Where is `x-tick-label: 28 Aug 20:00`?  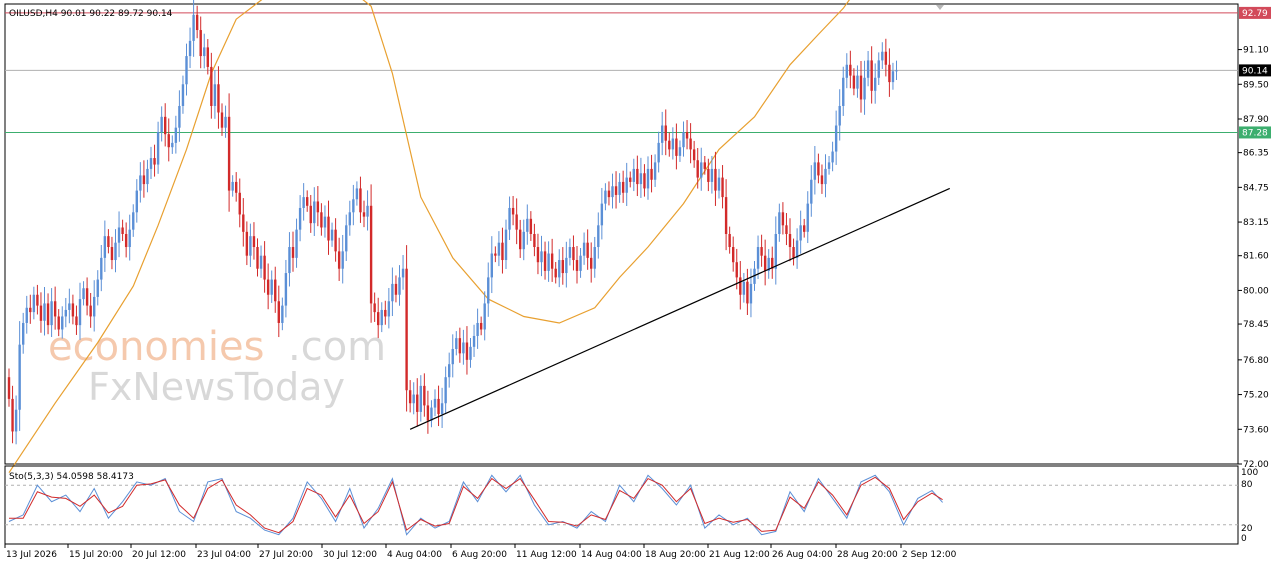 x-tick-label: 28 Aug 20:00 is located at coordinates (867, 555).